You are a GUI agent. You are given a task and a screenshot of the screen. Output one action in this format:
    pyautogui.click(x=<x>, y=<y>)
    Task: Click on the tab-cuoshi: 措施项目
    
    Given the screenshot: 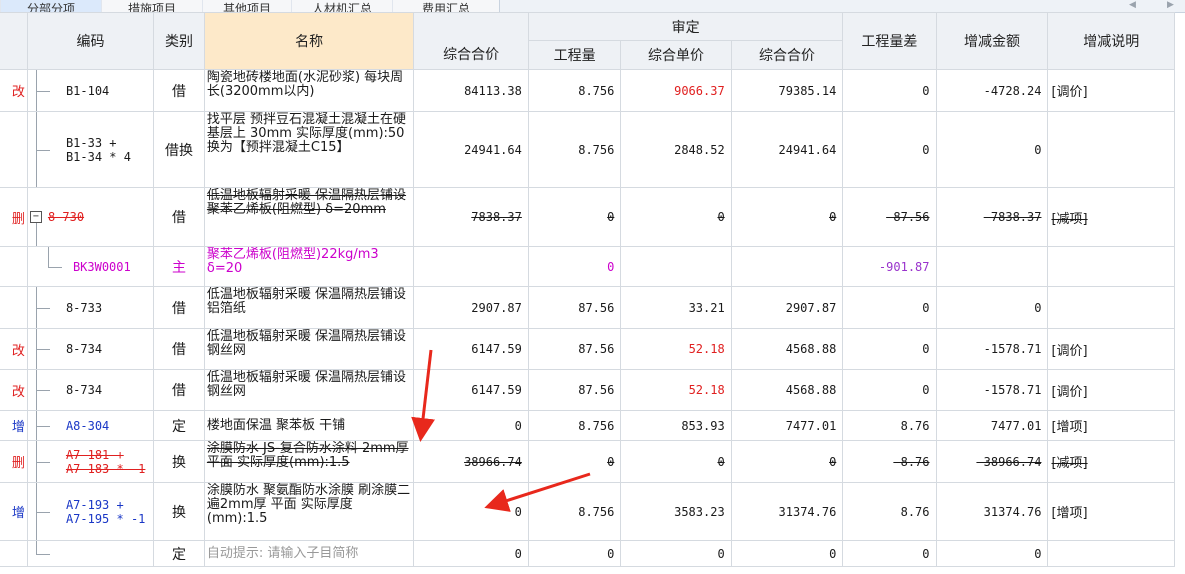 What is the action you would take?
    pyautogui.click(x=152, y=6)
    